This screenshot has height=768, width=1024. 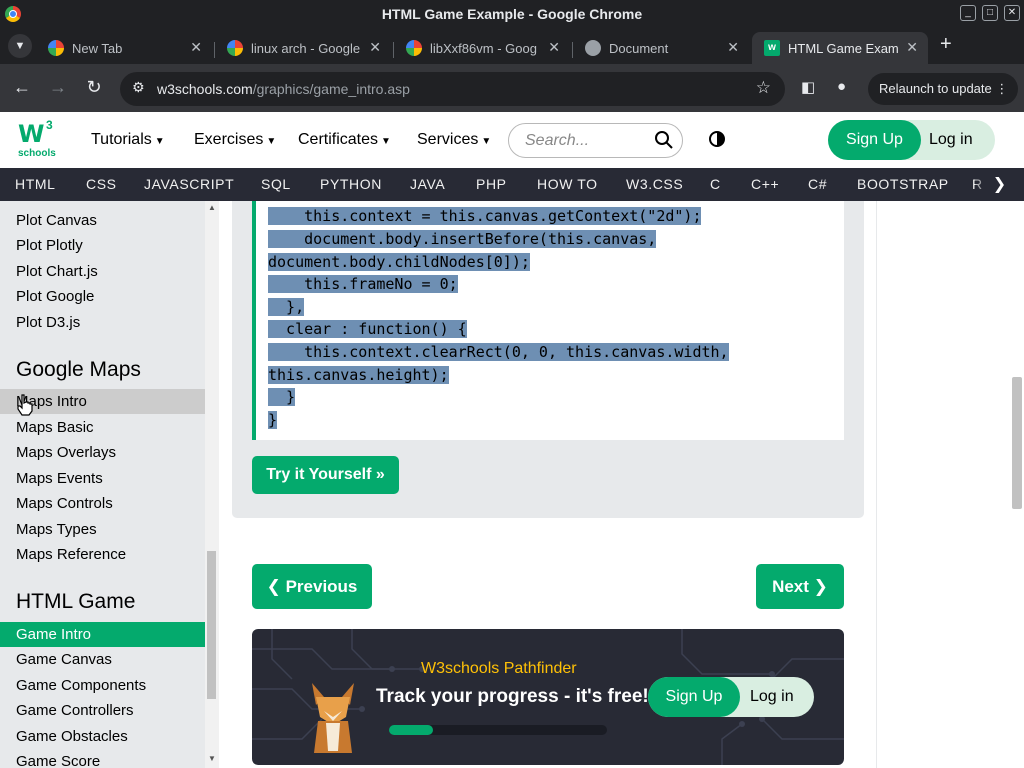 I want to click on back-arrow-icon: ←, so click(x=22, y=87).